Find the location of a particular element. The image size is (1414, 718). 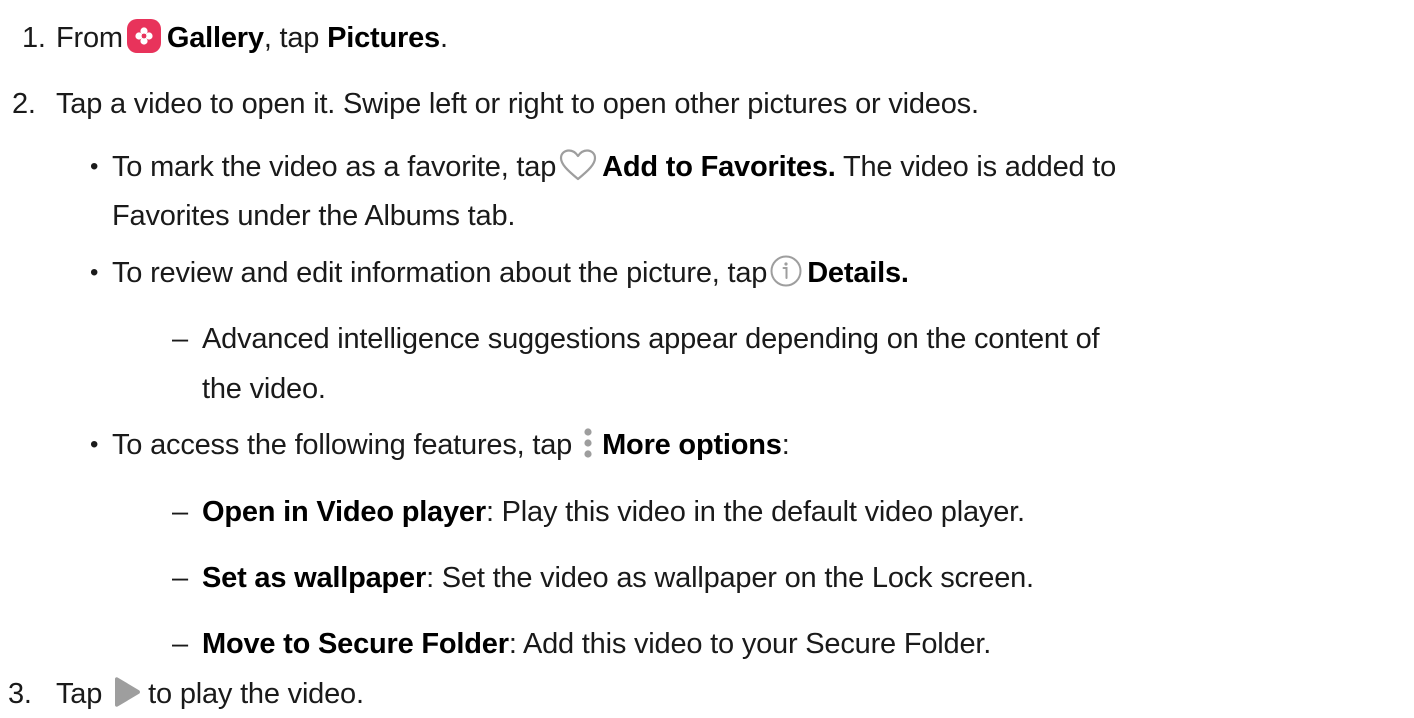

step-number: 3. is located at coordinates (20, 694).